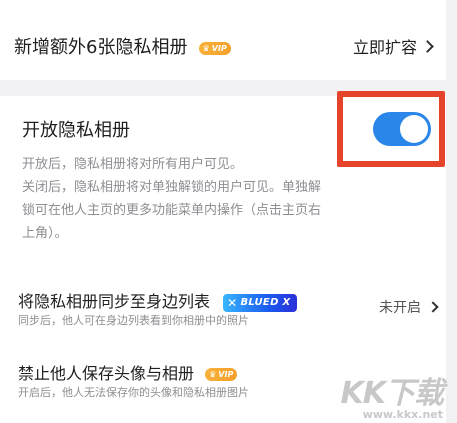 The height and width of the screenshot is (423, 457). I want to click on blued-x-badge: ✕ BLUED X, so click(260, 302).